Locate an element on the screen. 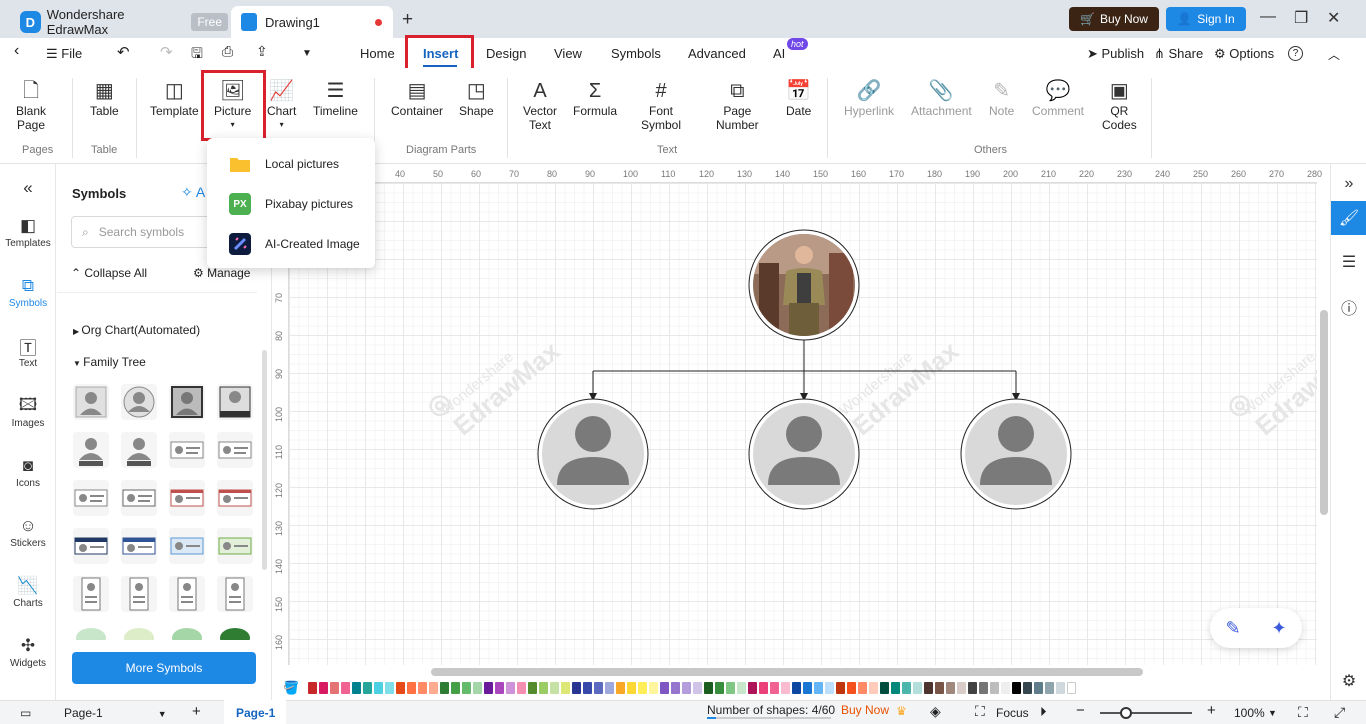 This screenshot has width=1366, height=724. ai-symbols-button: ✧ A is located at coordinates (193, 192).